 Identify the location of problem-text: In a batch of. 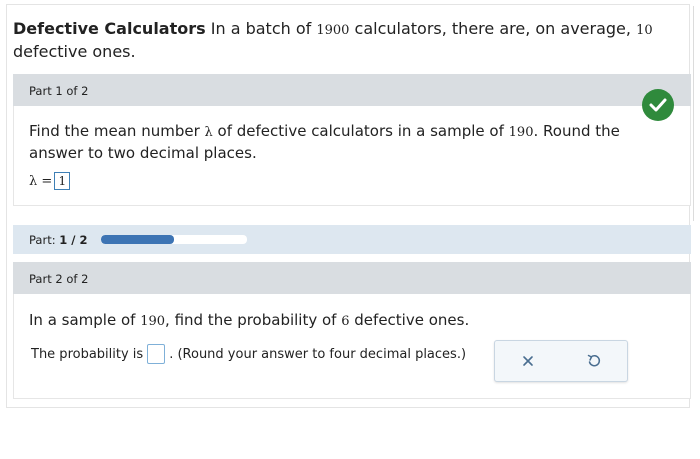
(261, 28).